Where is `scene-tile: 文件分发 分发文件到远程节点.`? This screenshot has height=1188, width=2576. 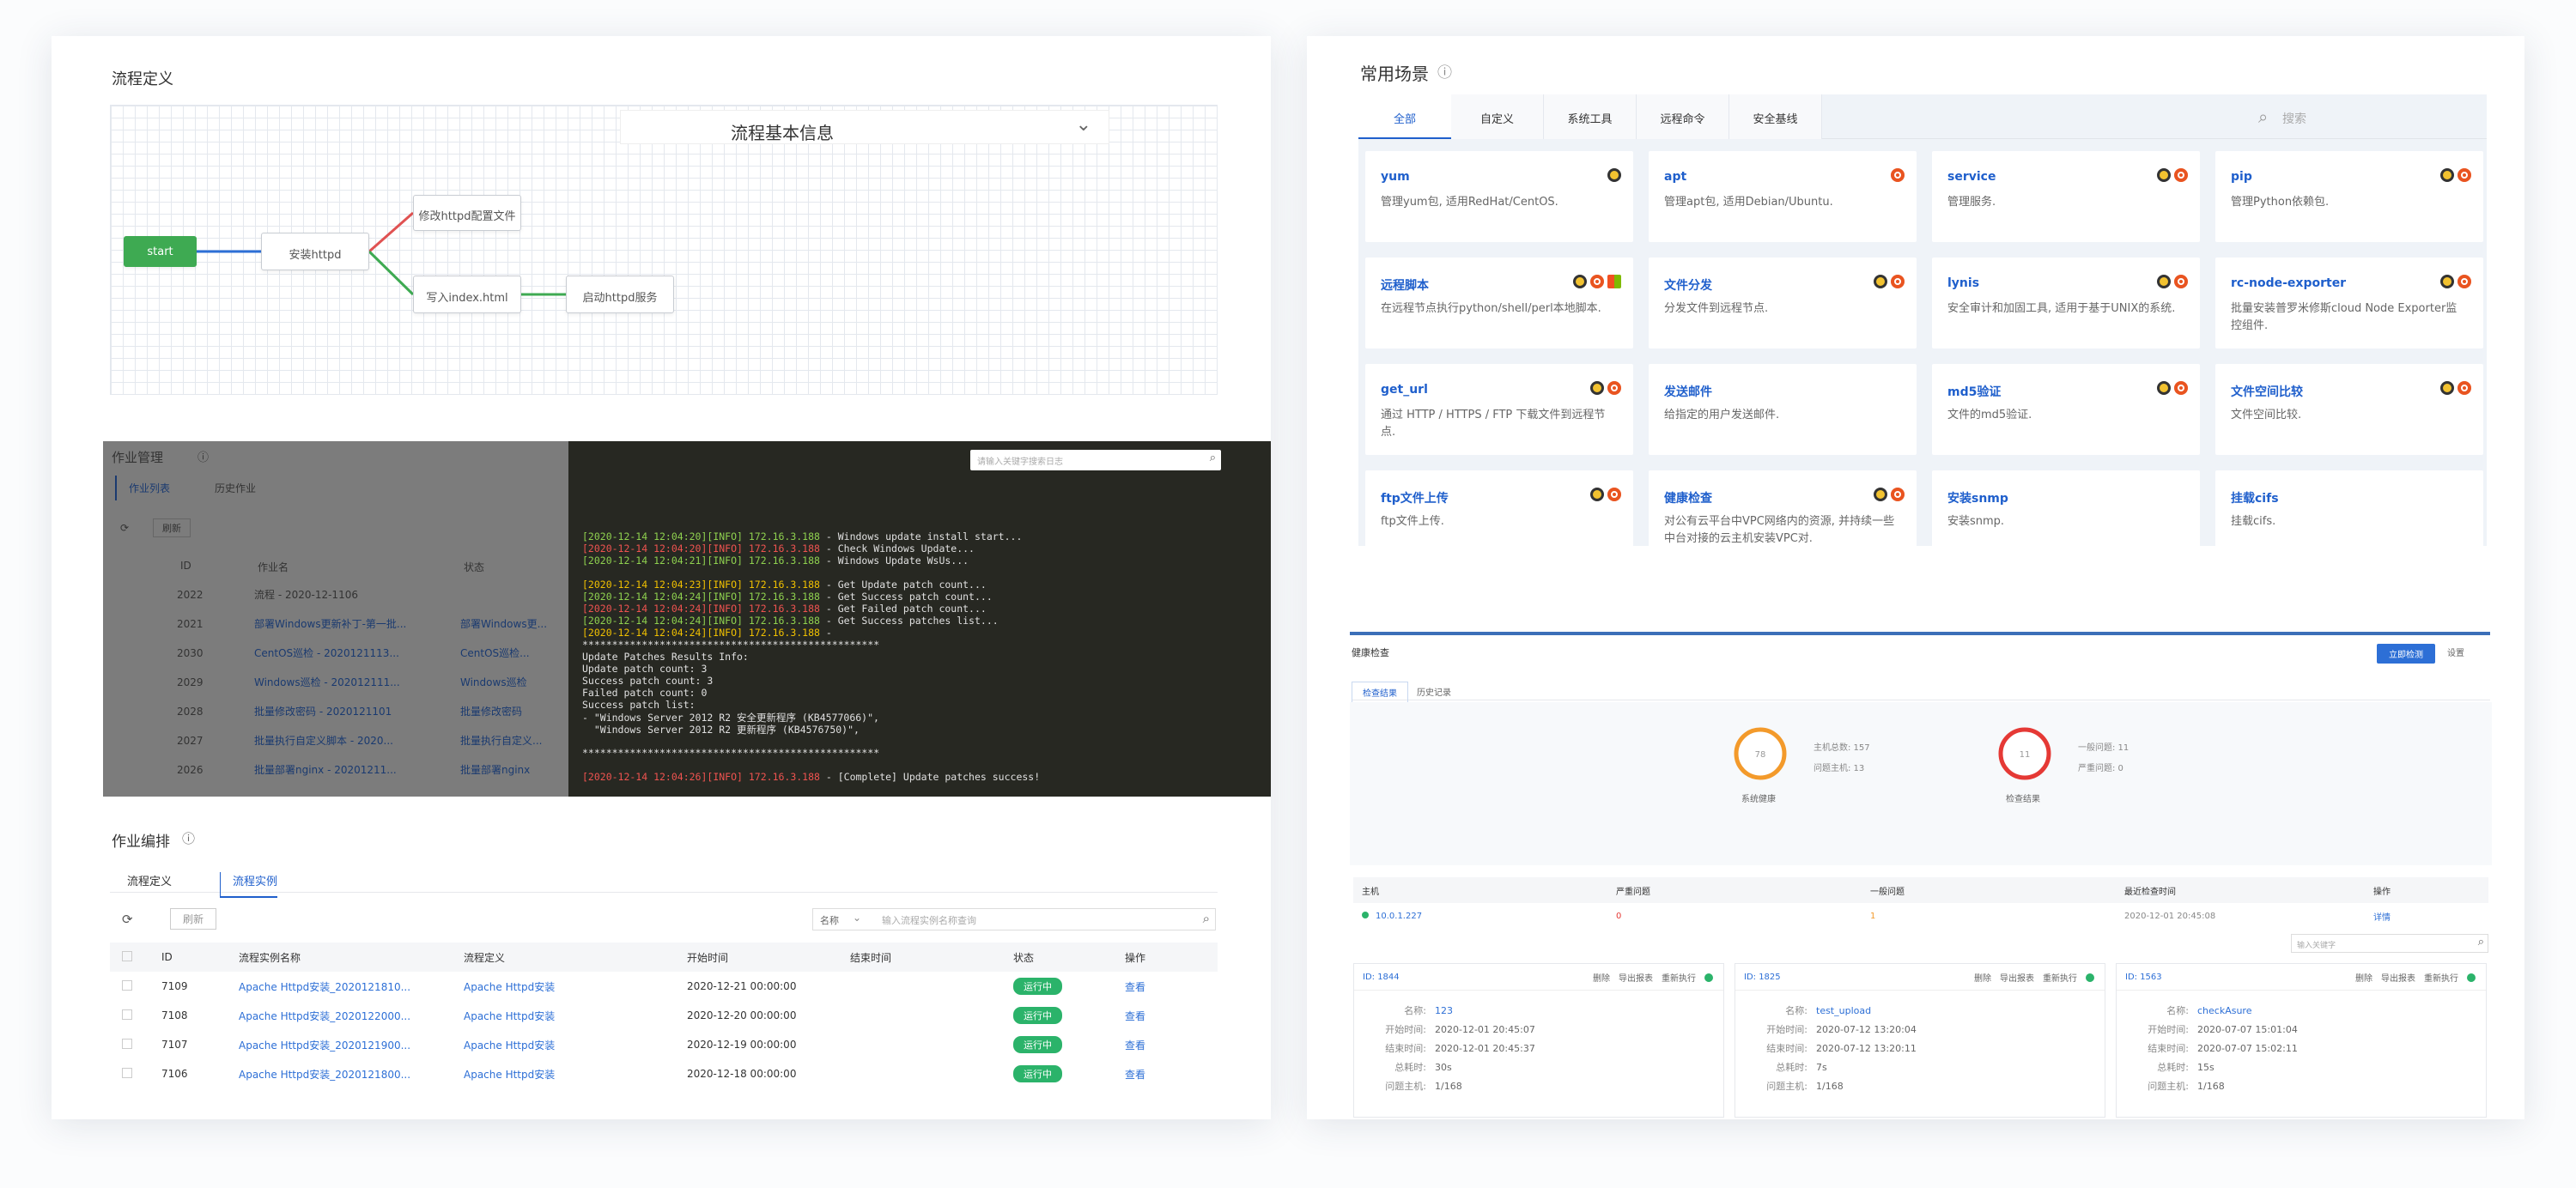 scene-tile: 文件分发 分发文件到远程节点. is located at coordinates (1783, 304).